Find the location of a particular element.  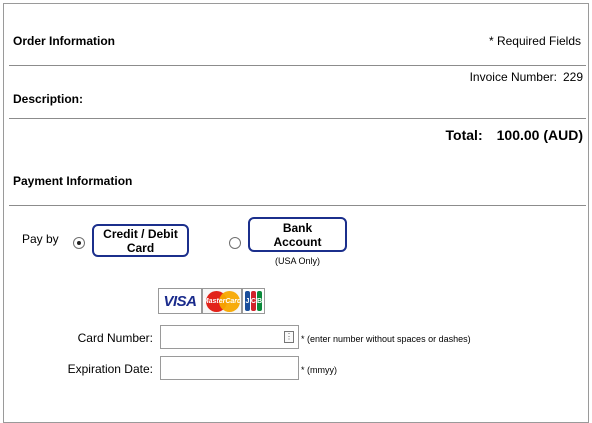

jcb-letter: J is located at coordinates (247, 301).